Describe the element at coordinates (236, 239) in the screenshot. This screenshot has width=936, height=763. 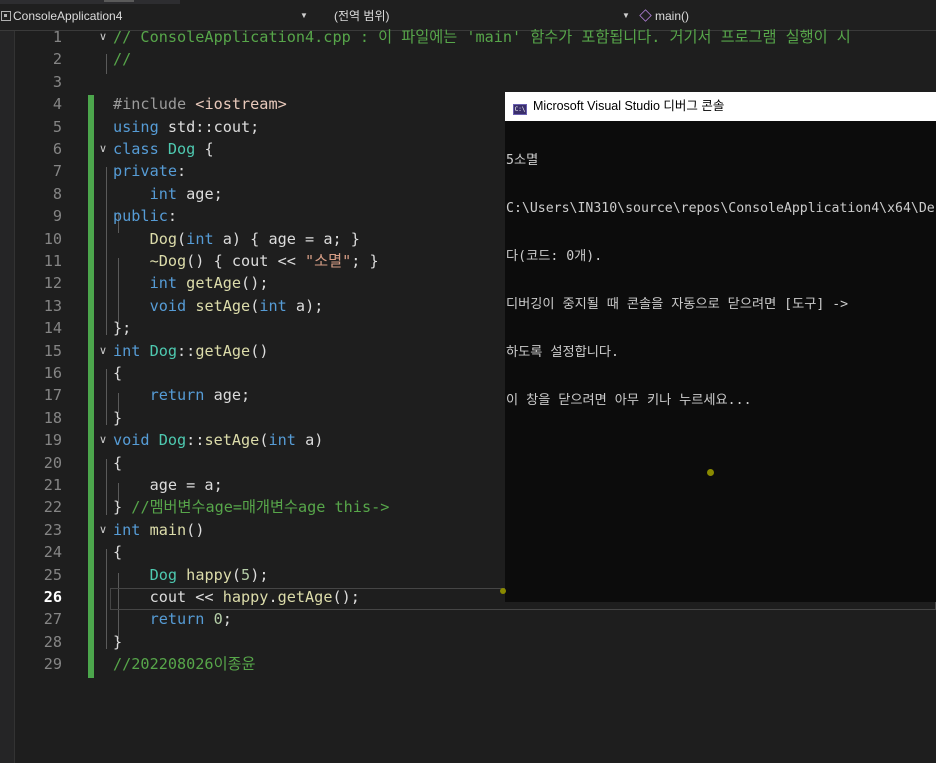
I see `code-text: Dog(int a) { age = a; }` at that location.